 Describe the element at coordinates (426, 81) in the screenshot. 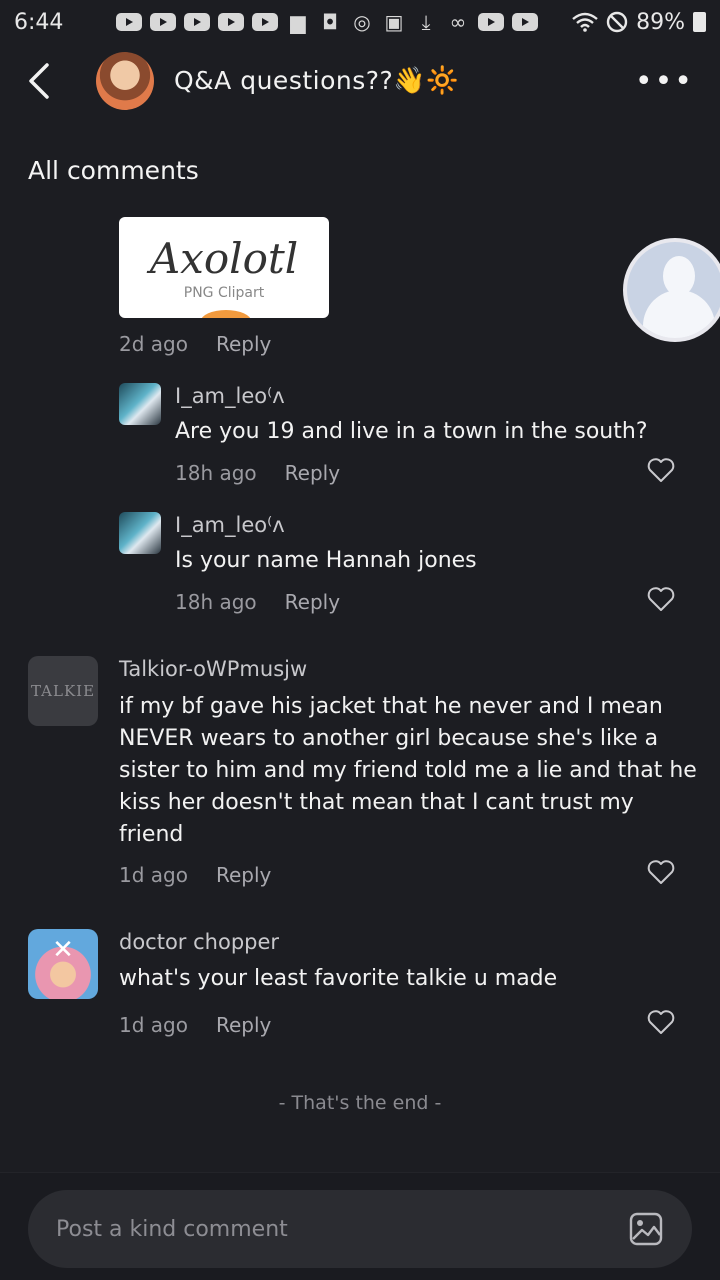

I see `page-title-emoji: 👋🔆` at that location.